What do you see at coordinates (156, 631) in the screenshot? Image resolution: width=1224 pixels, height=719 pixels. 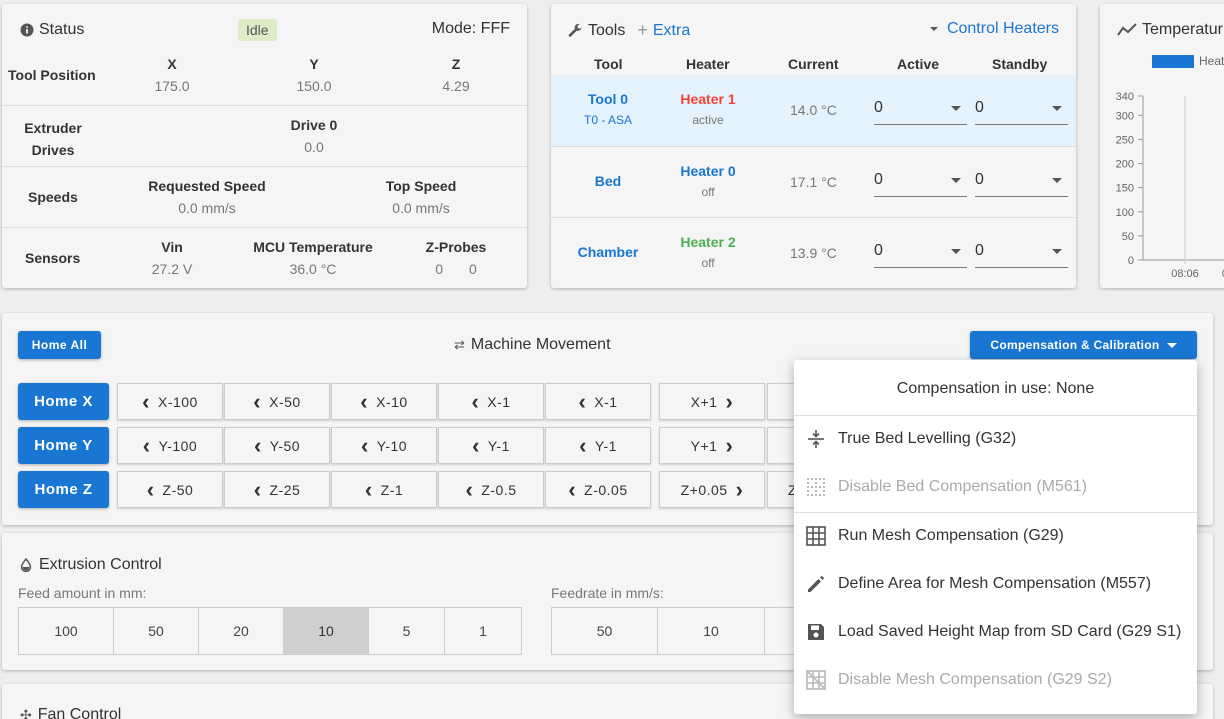 I see `feed-amount-option: 50` at bounding box center [156, 631].